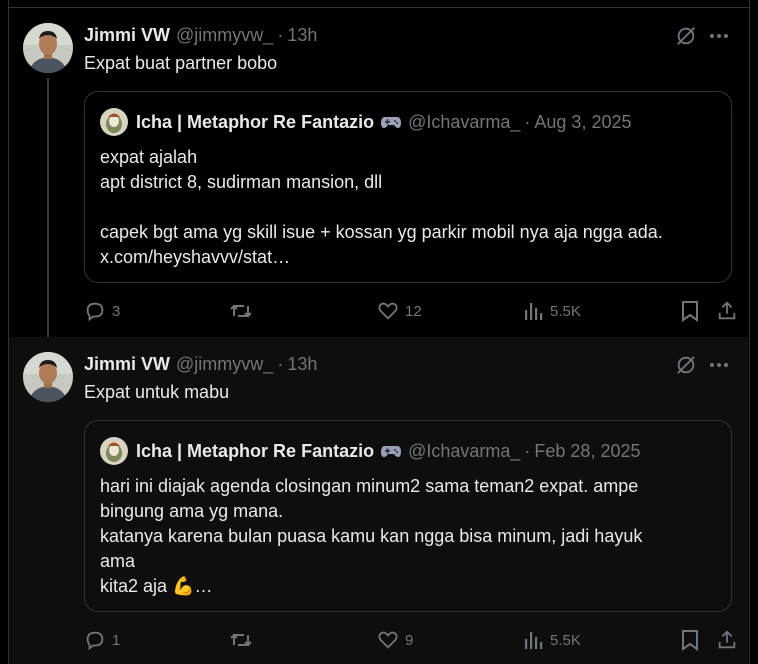 This screenshot has width=758, height=664. What do you see at coordinates (149, 157) in the screenshot?
I see `quote-line: expat ajalah` at bounding box center [149, 157].